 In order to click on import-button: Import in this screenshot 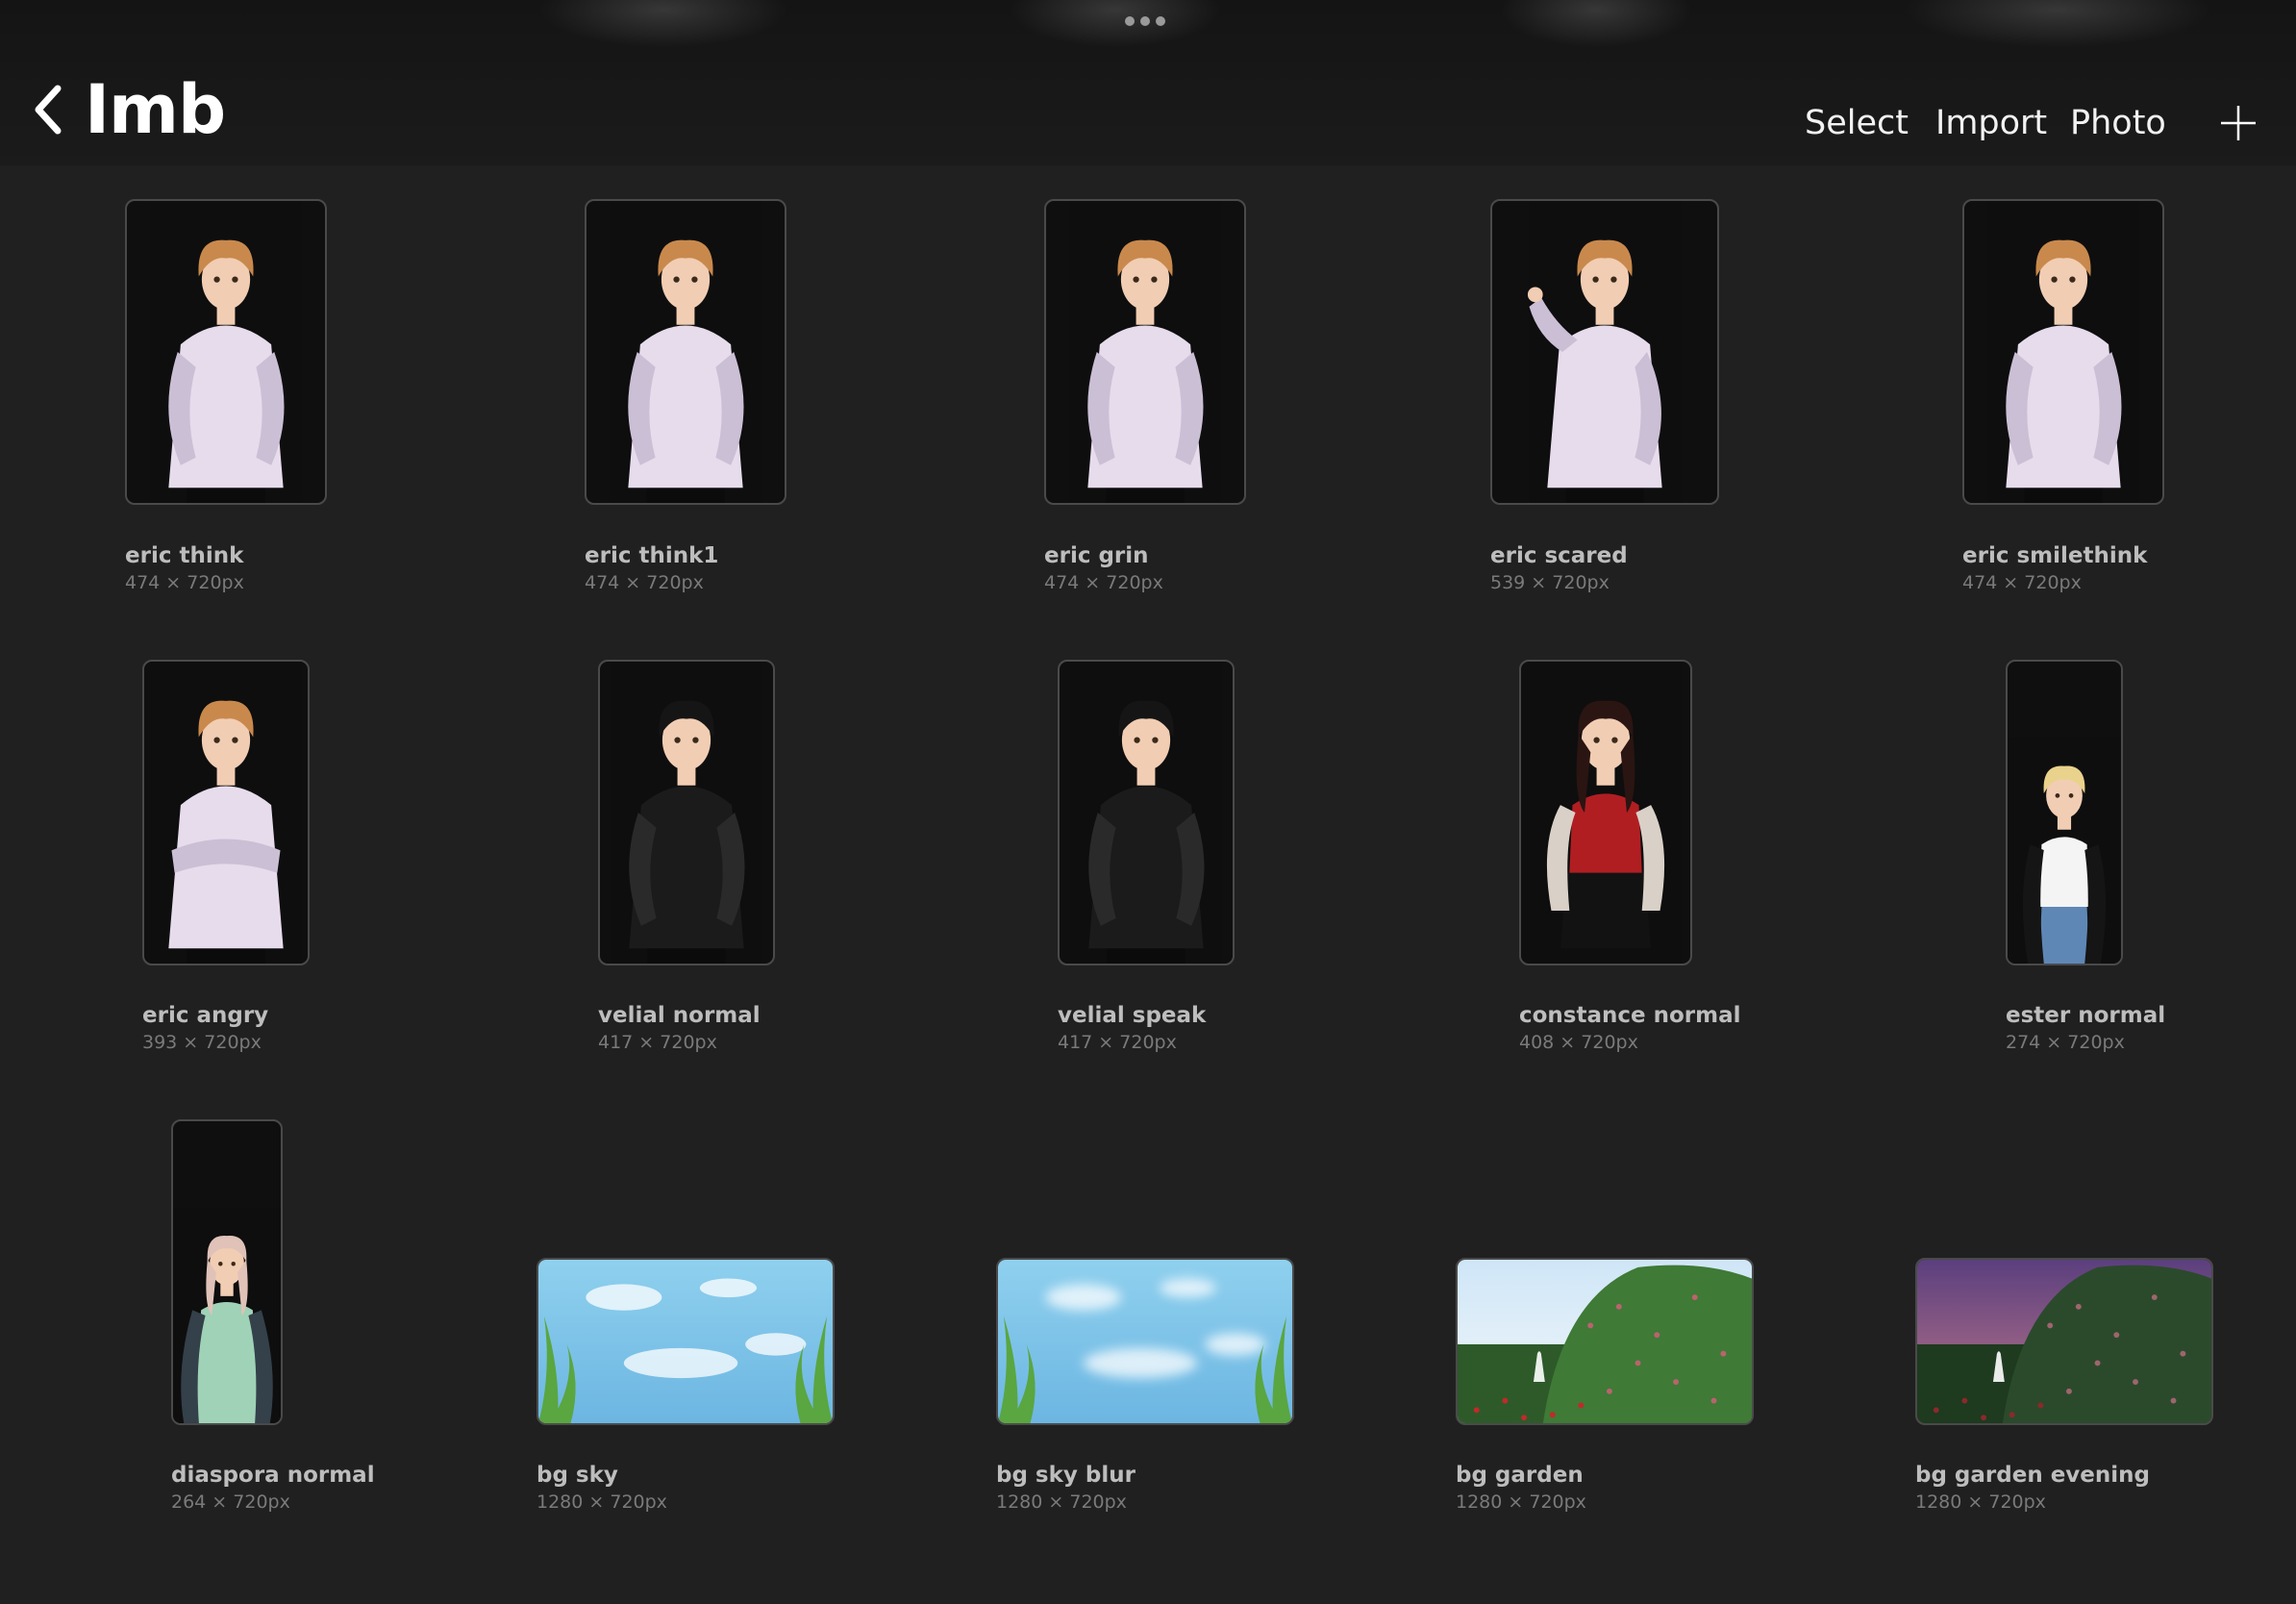, I will do `click(1991, 123)`.